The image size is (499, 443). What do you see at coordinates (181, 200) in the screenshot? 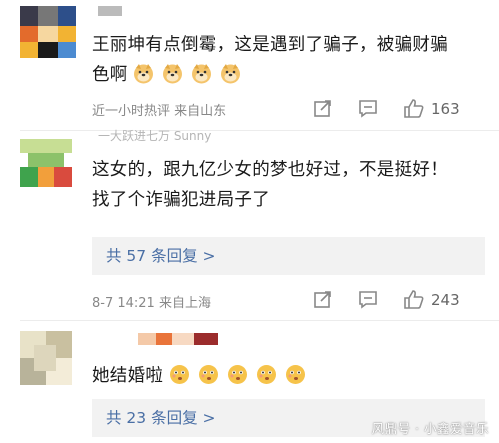
I see `comment-text-line-2: 找了个诈骗犯进局子了` at bounding box center [181, 200].